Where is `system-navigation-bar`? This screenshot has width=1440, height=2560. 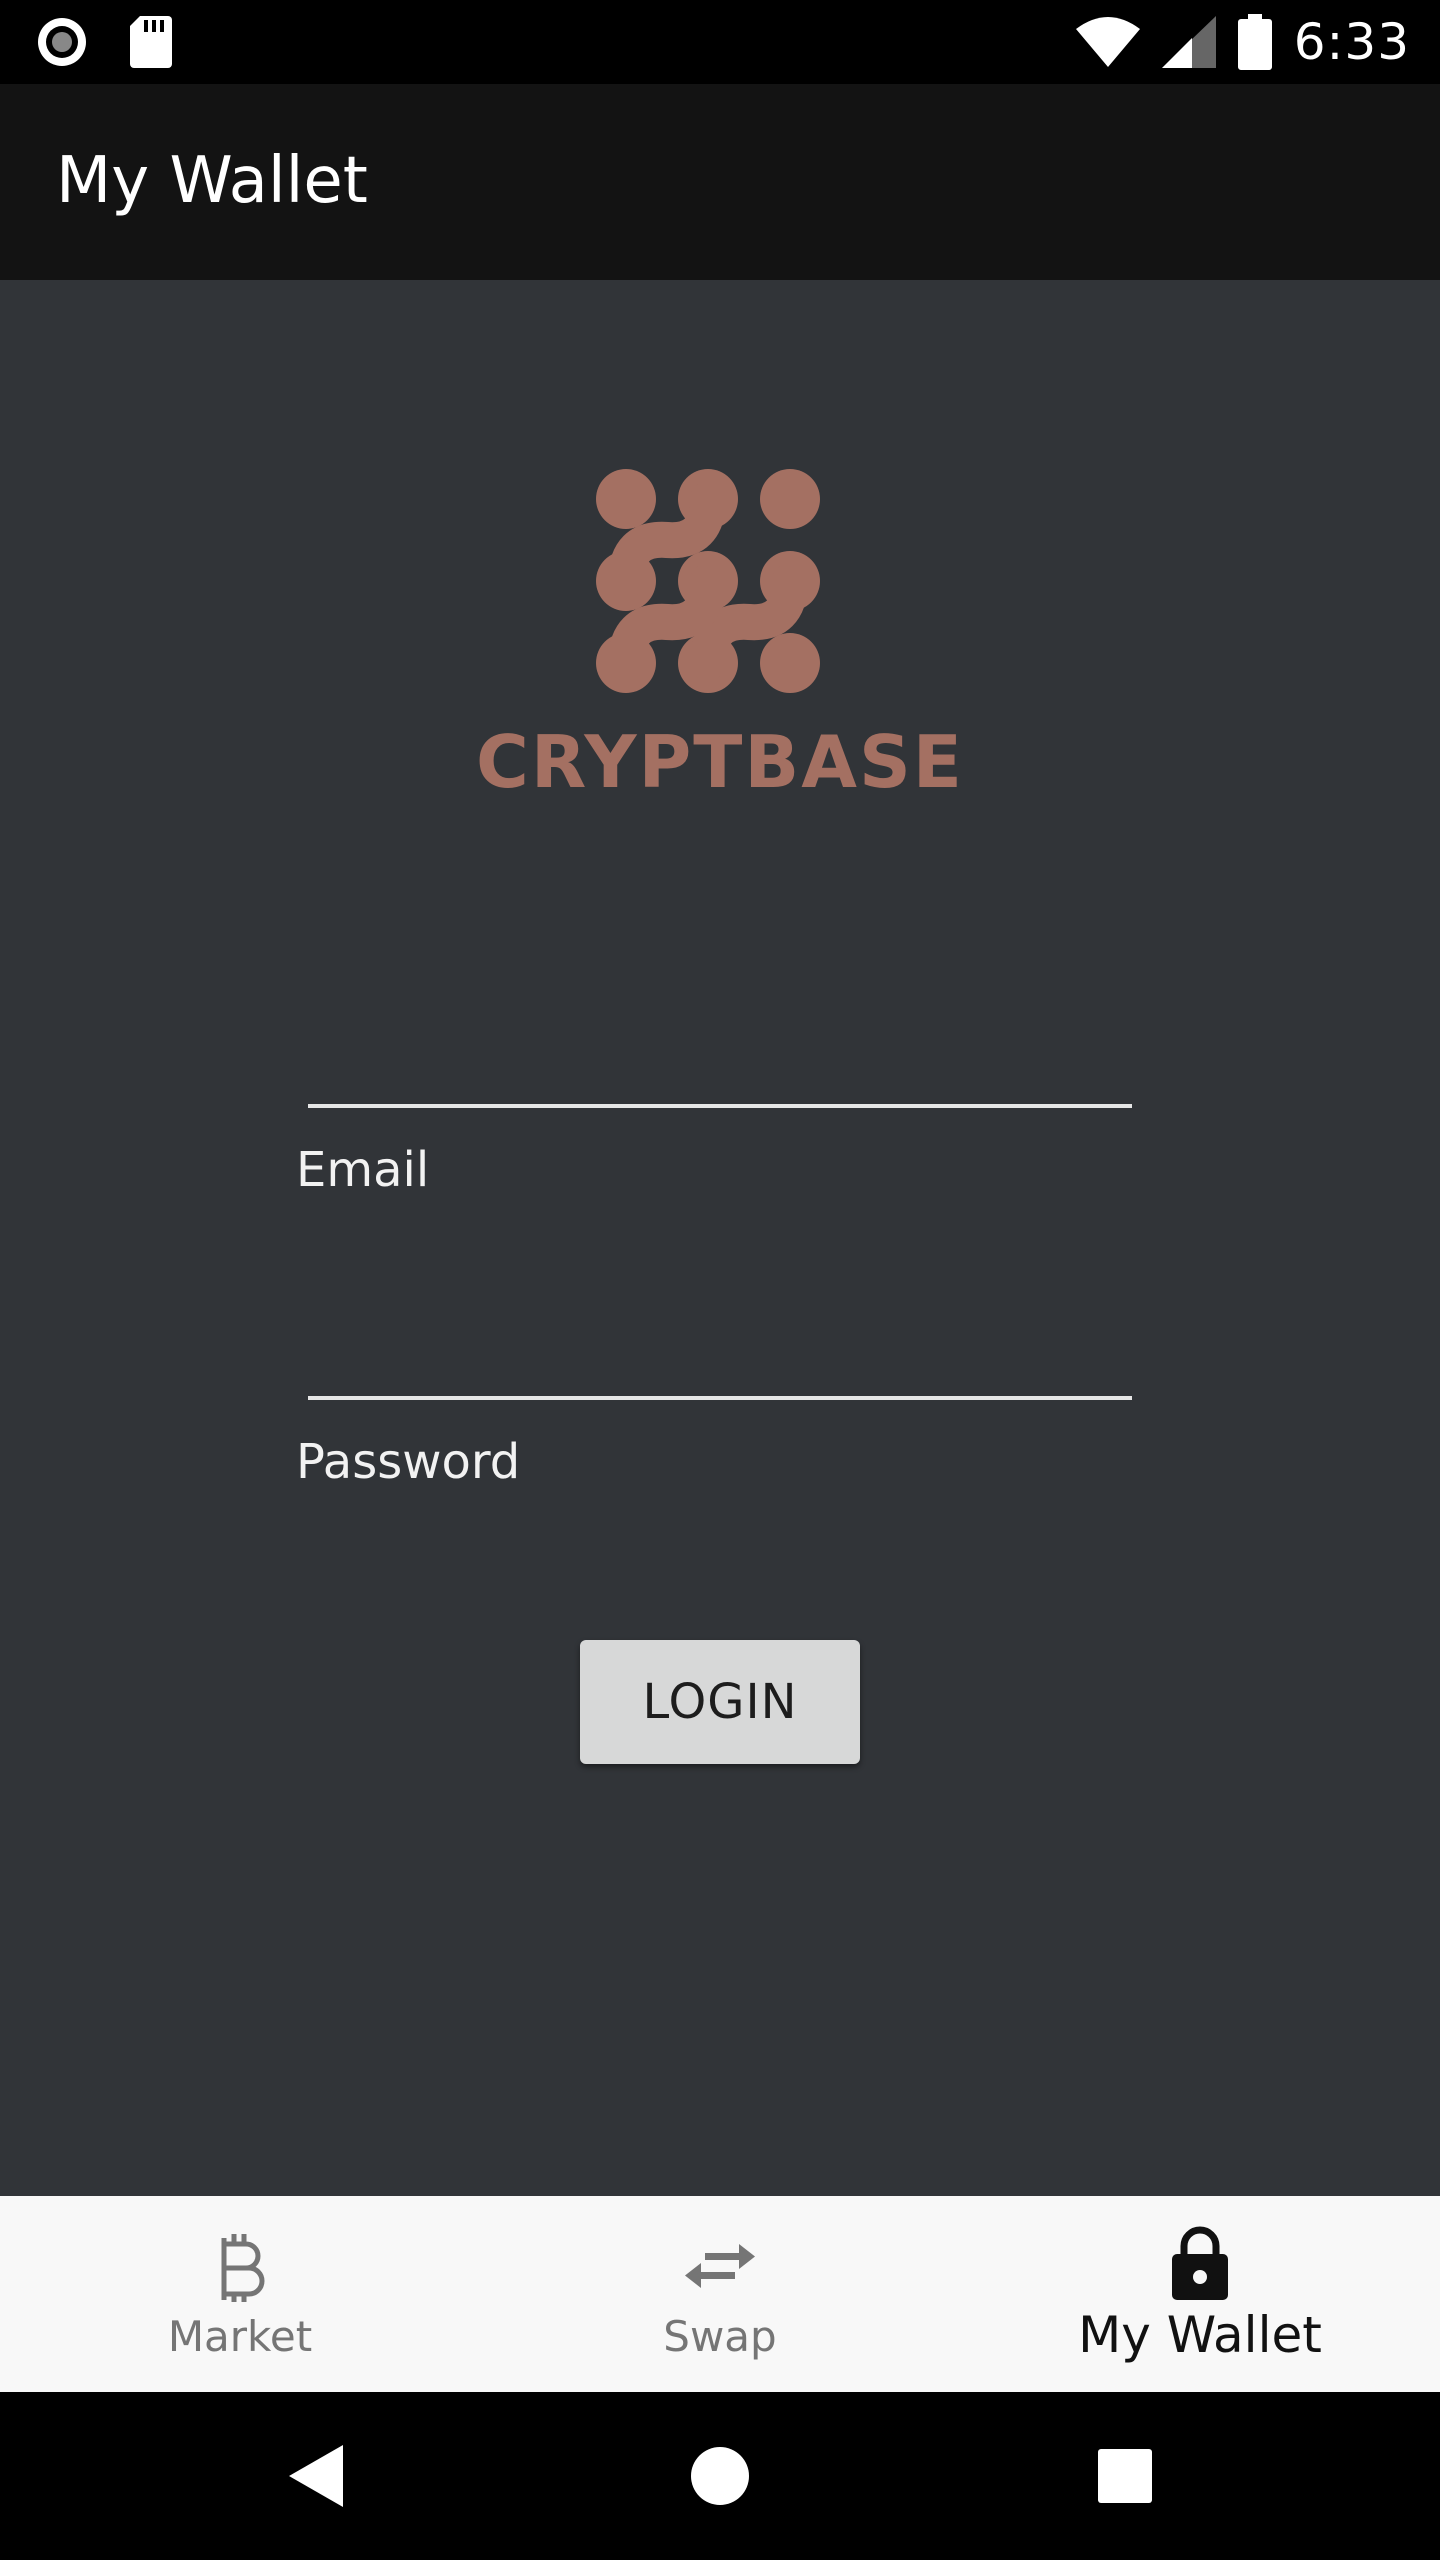 system-navigation-bar is located at coordinates (720, 2476).